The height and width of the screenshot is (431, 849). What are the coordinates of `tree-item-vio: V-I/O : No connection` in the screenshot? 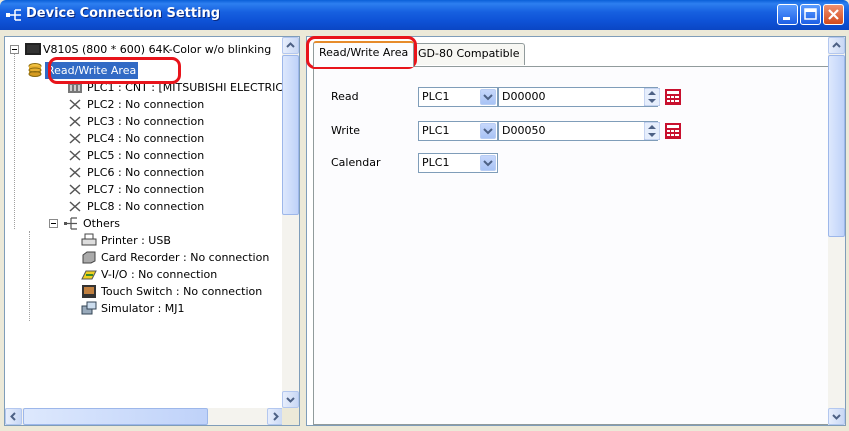 It's located at (181, 274).